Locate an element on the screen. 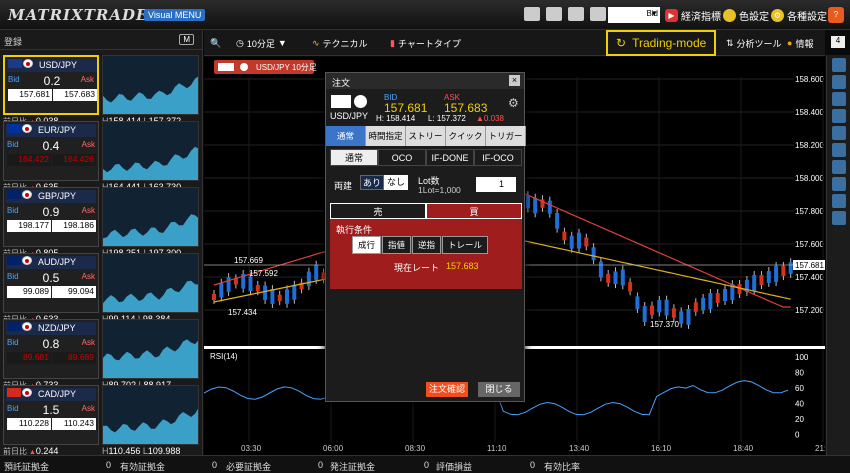  visual-menu-button: Visual MENU is located at coordinates (175, 15).